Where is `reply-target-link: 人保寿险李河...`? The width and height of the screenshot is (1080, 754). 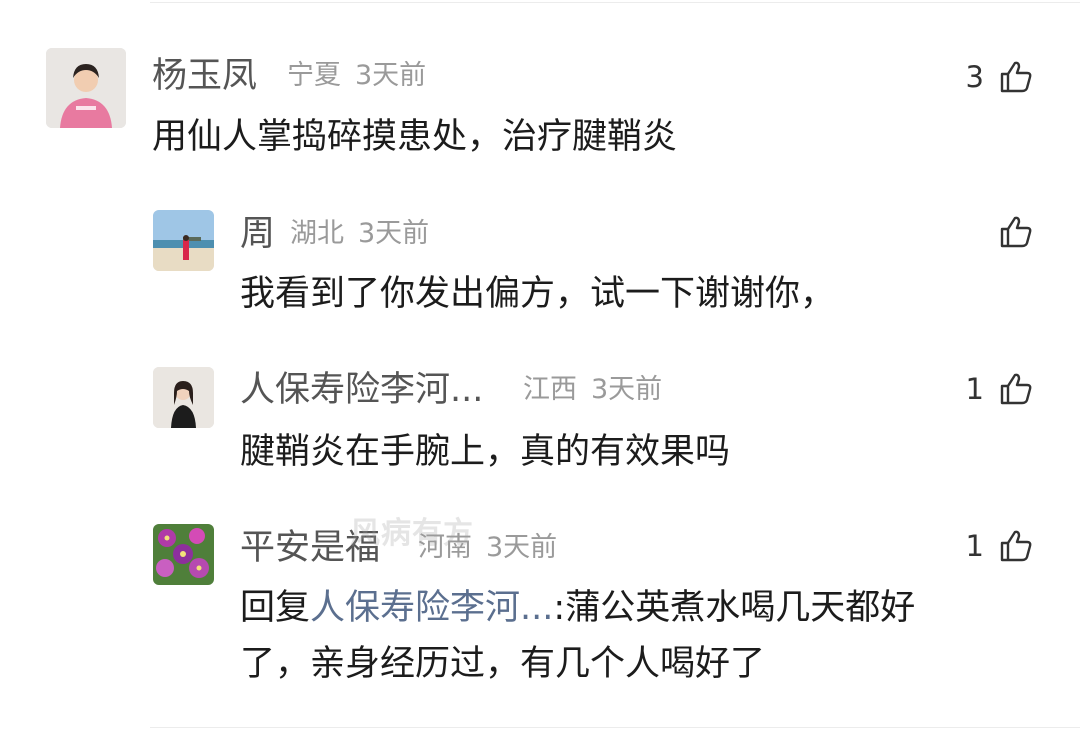 reply-target-link: 人保寿险李河... is located at coordinates (431, 608).